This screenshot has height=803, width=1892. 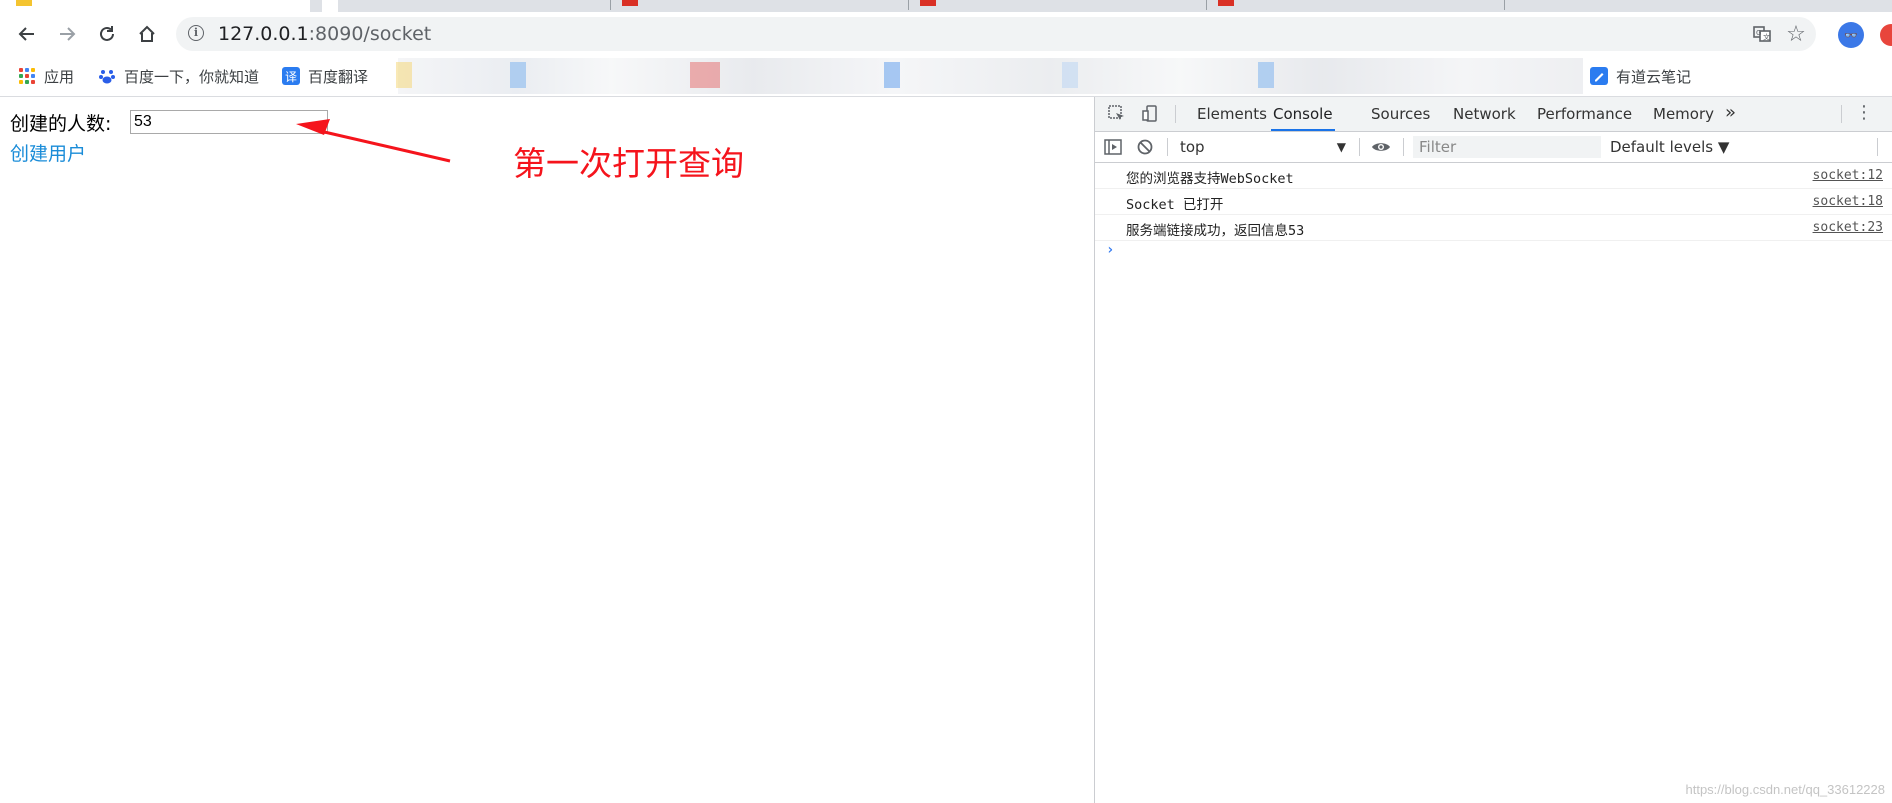 What do you see at coordinates (61, 124) in the screenshot?
I see `count-label: 创建的人数:` at bounding box center [61, 124].